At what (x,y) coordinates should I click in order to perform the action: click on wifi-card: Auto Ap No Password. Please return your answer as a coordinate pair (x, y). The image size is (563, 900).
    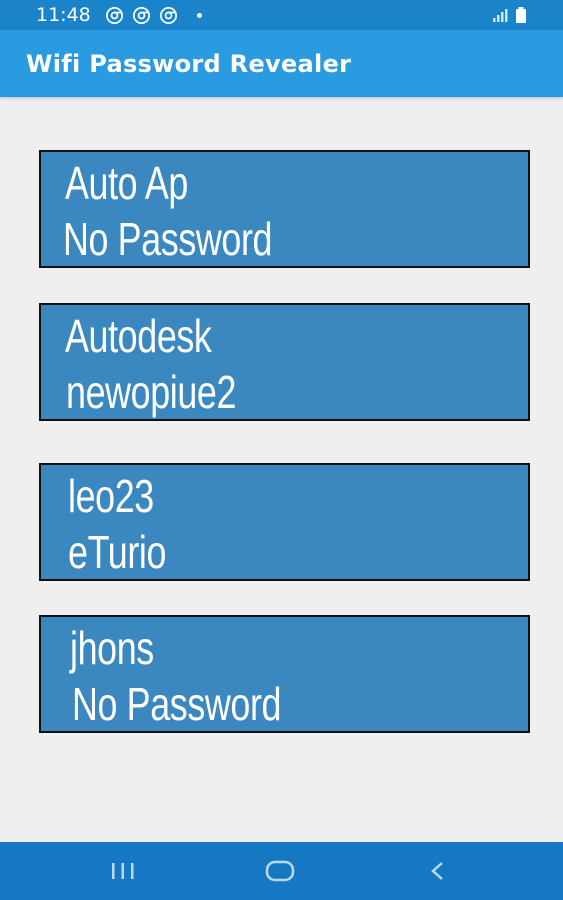
    Looking at the image, I should click on (284, 209).